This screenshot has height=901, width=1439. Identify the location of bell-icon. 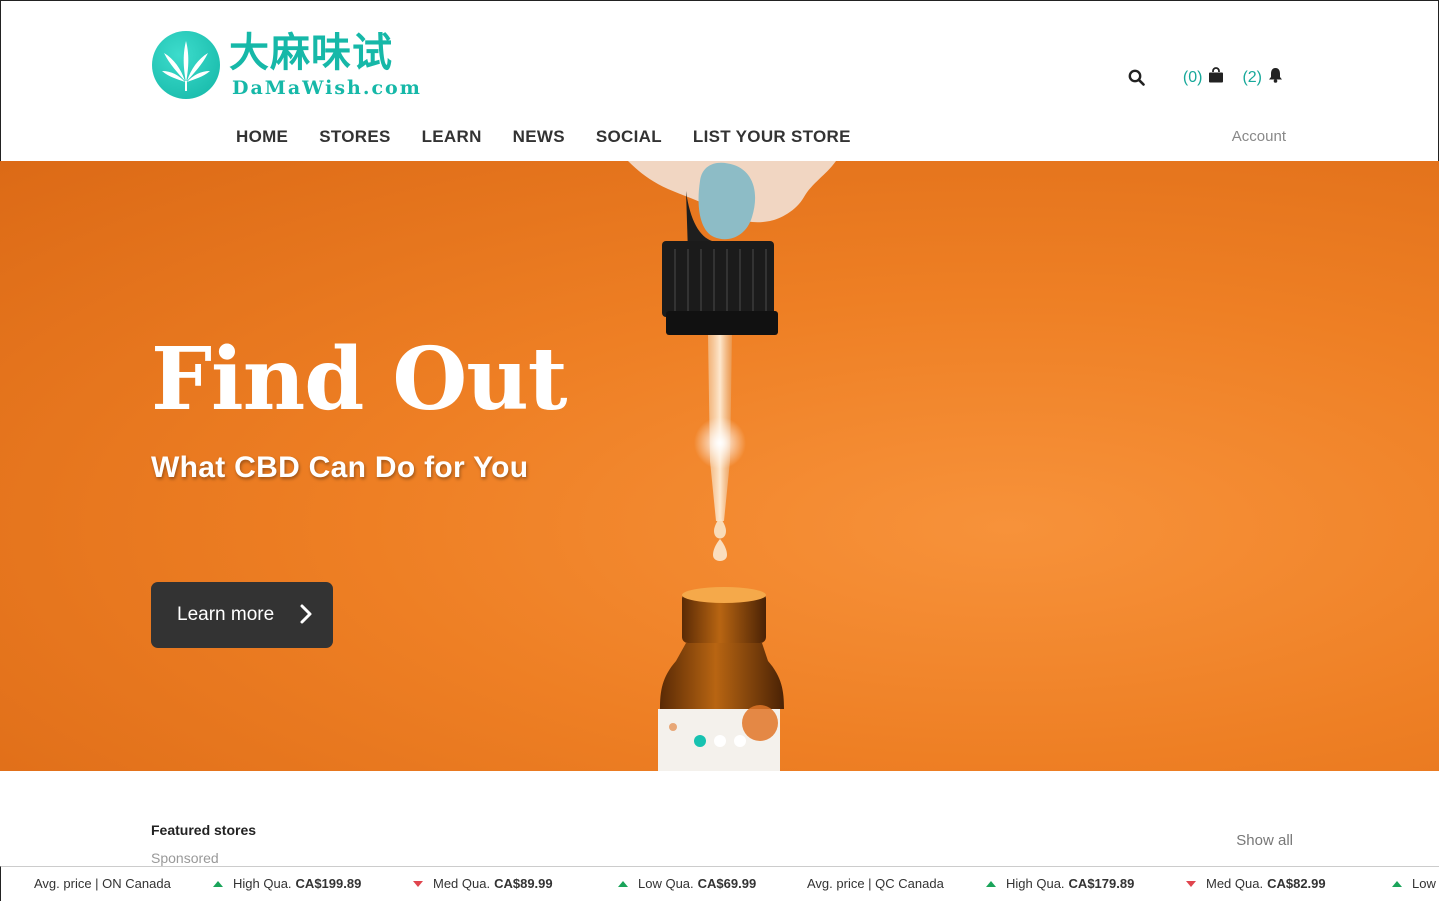
(1275, 77).